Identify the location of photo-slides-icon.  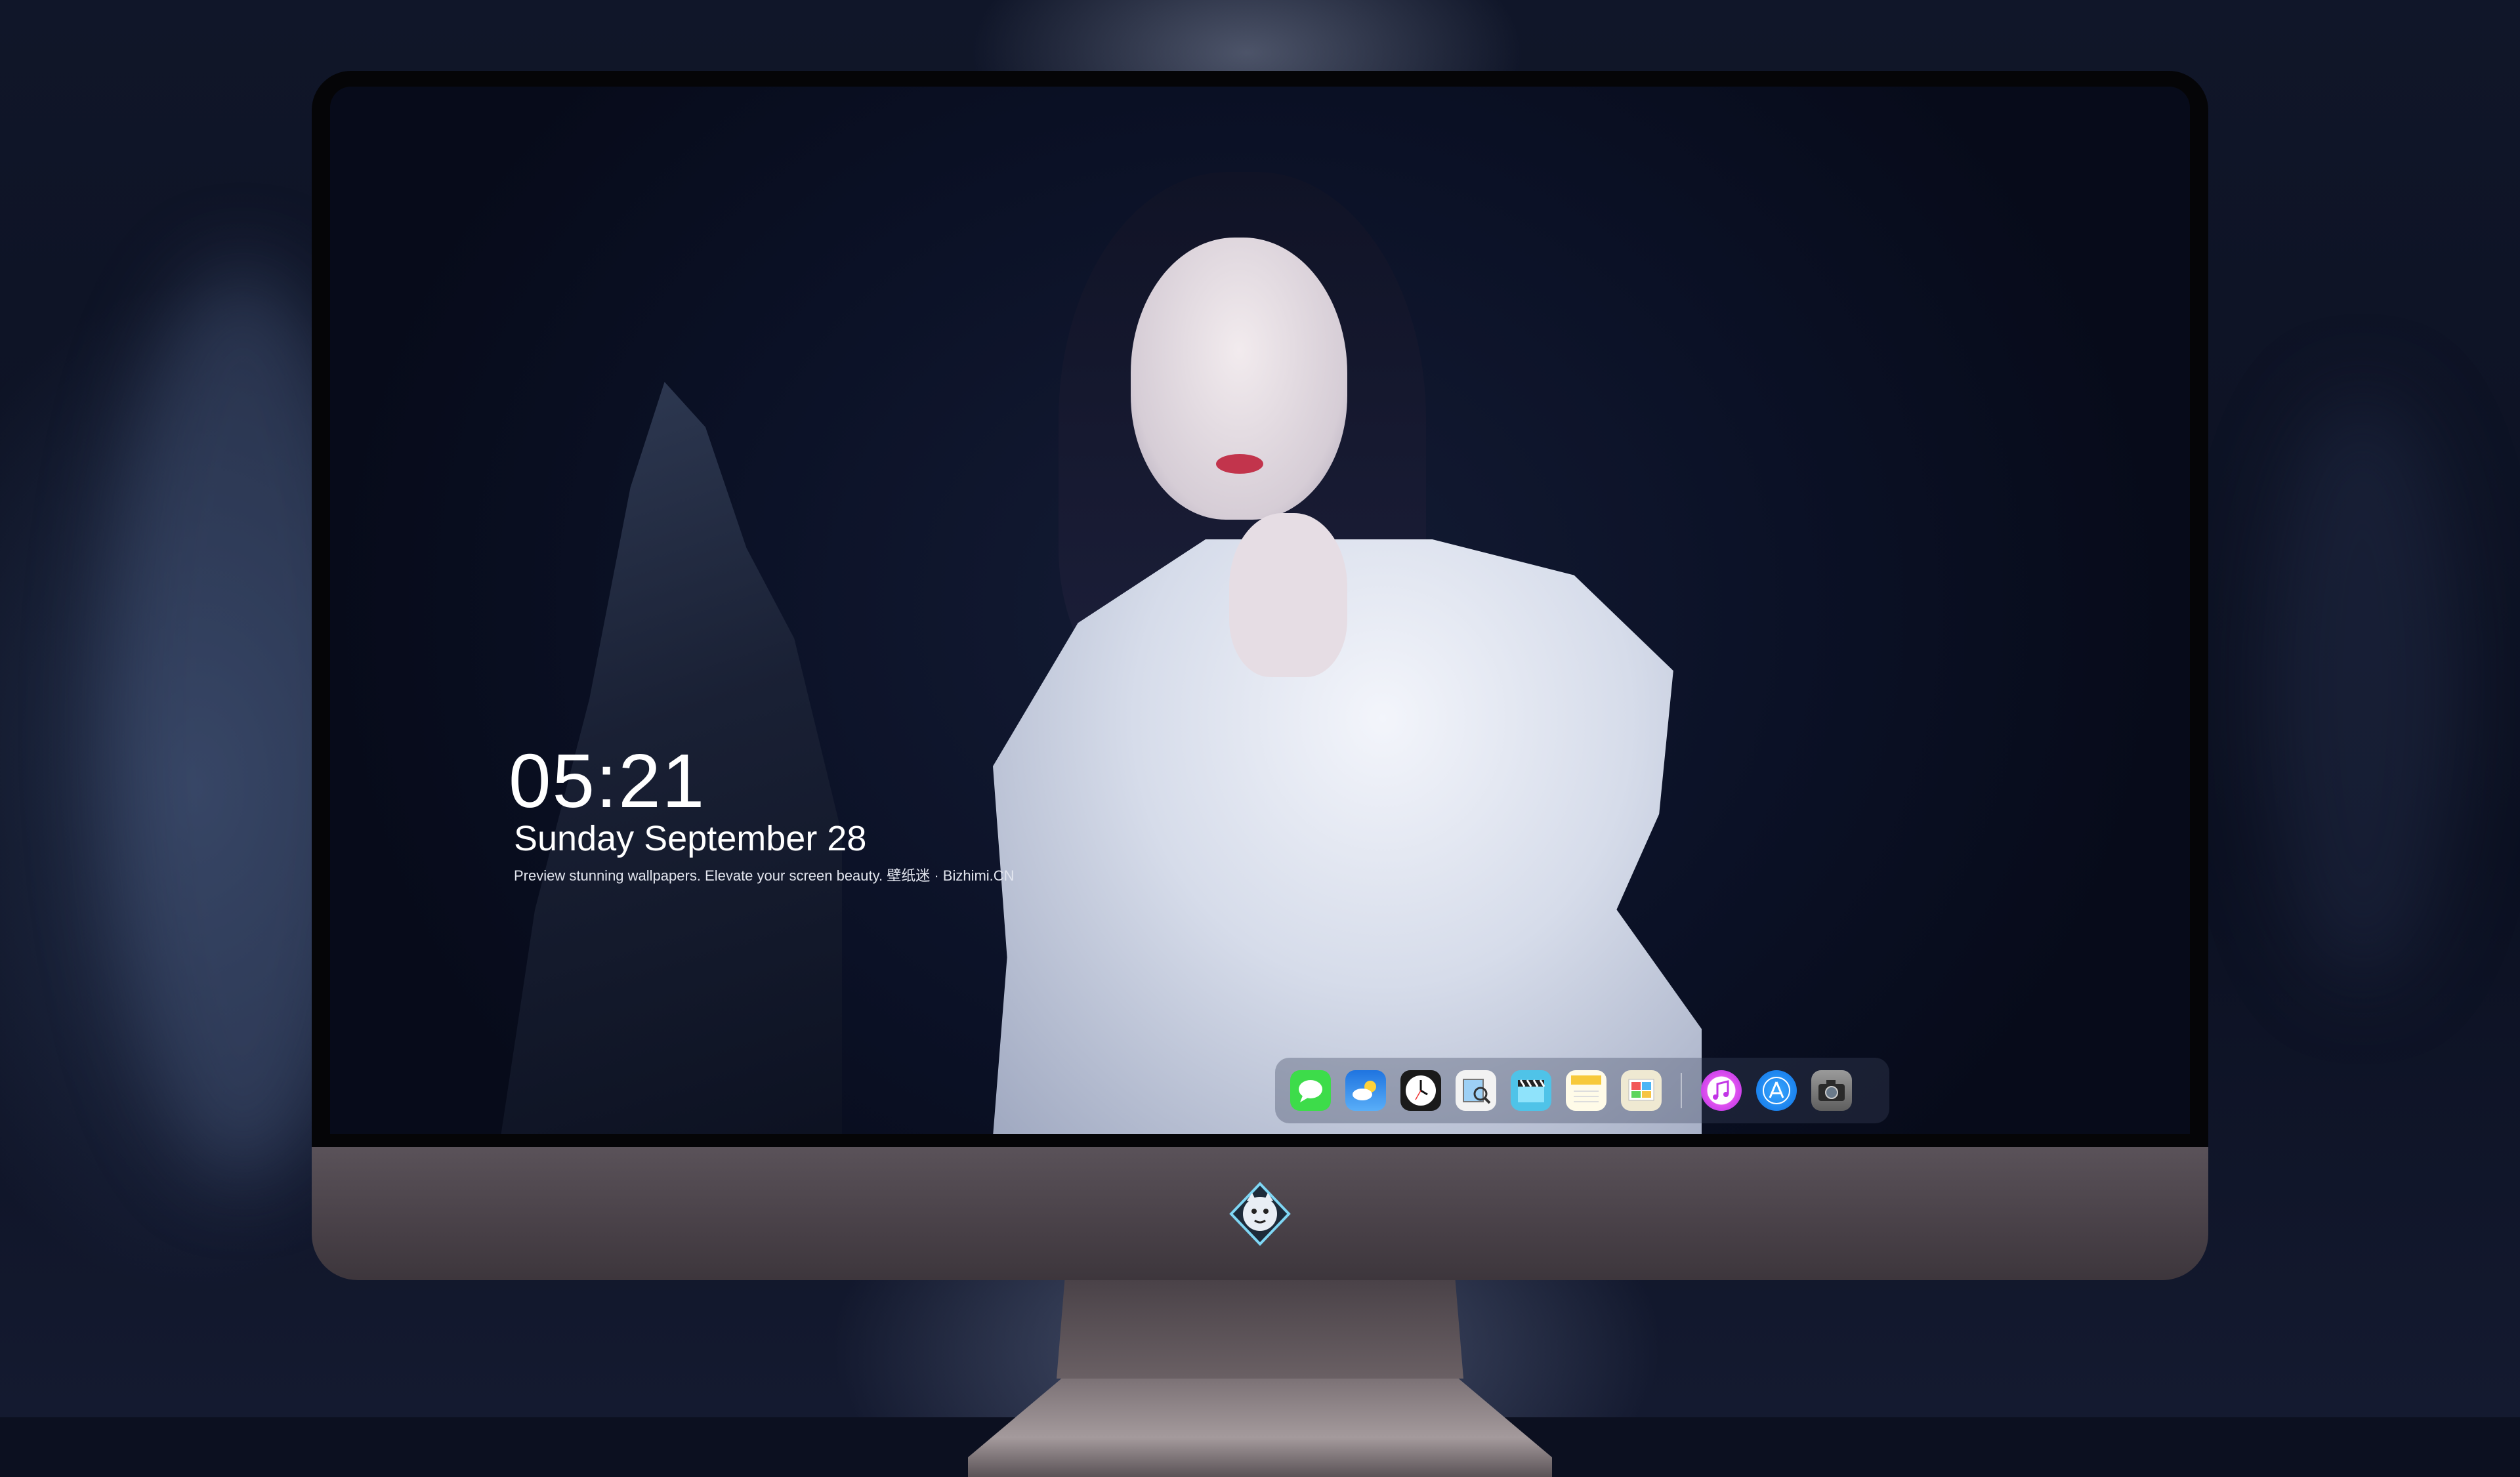
(1641, 1090).